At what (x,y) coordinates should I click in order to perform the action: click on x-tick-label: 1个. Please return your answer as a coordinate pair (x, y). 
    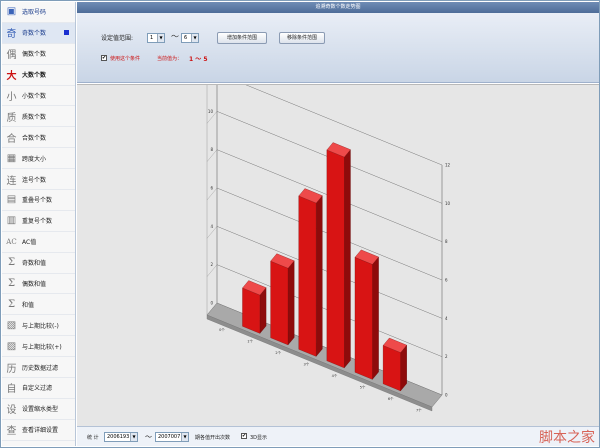
    Looking at the image, I should click on (250, 340).